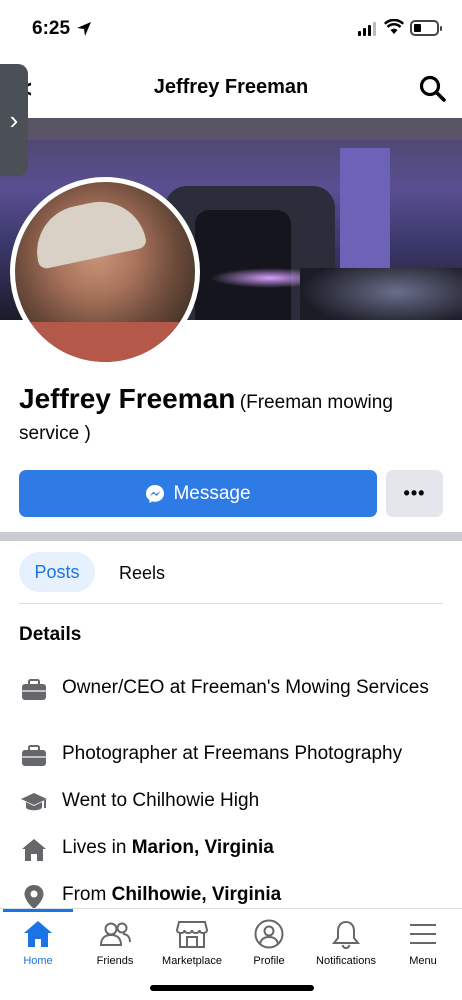 This screenshot has height=1000, width=462. Describe the element at coordinates (231, 603) in the screenshot. I see `tabs-divider` at that location.